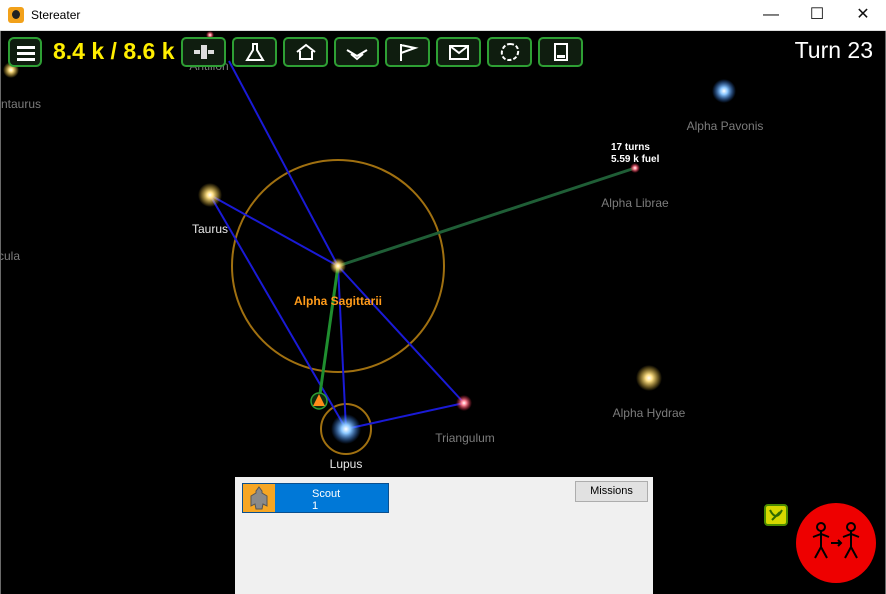 The image size is (886, 594). What do you see at coordinates (776, 515) in the screenshot?
I see `notification-icon` at bounding box center [776, 515].